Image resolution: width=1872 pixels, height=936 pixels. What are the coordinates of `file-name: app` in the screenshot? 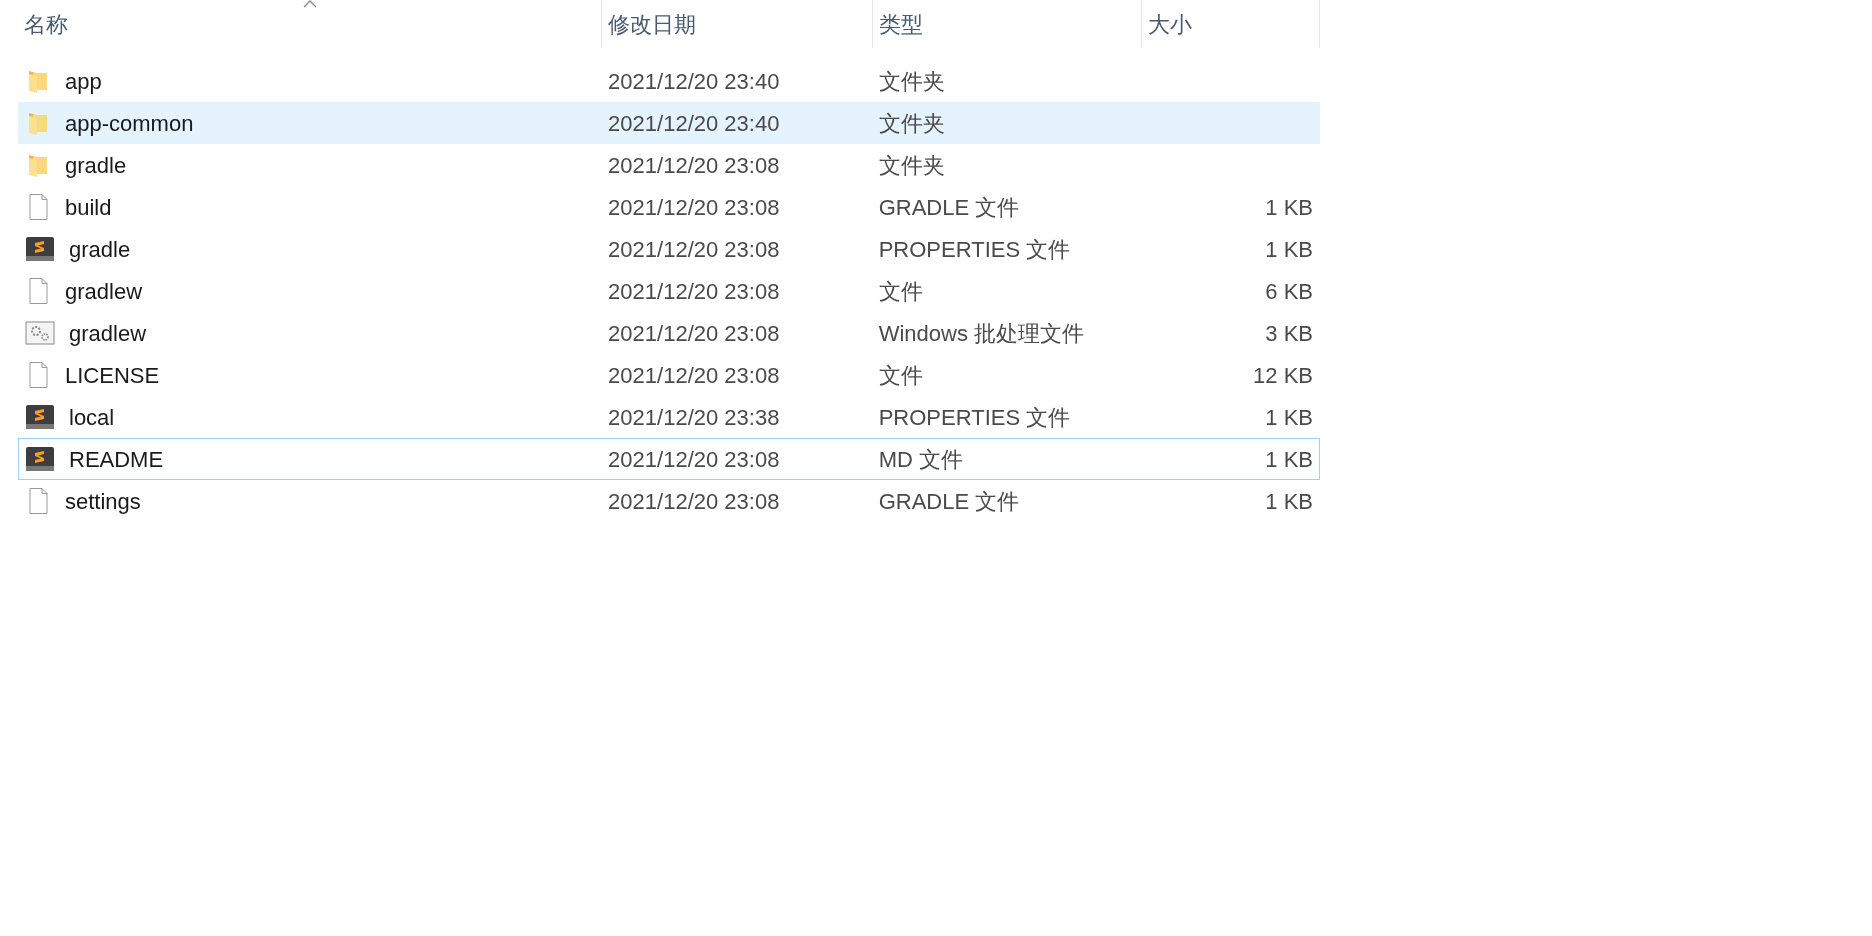 It's located at (83, 81).